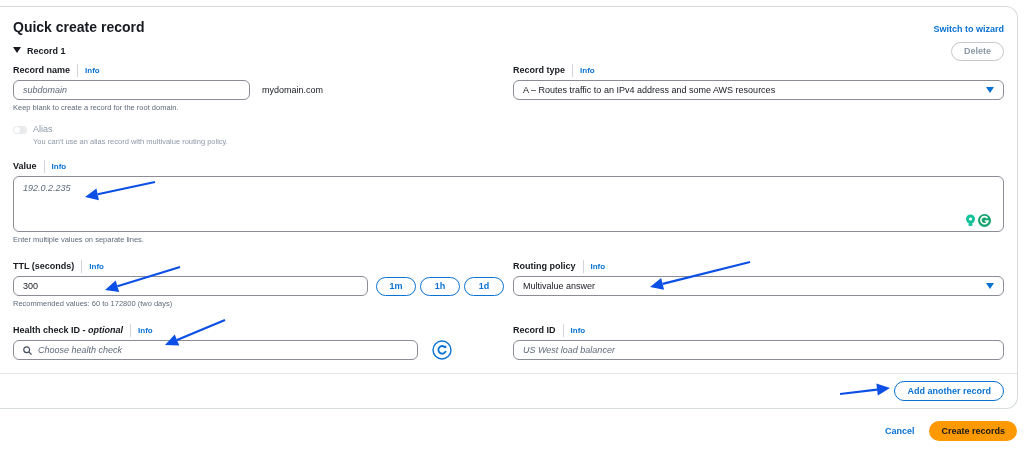  What do you see at coordinates (396, 286) in the screenshot?
I see `ttl-preset-button: 1m` at bounding box center [396, 286].